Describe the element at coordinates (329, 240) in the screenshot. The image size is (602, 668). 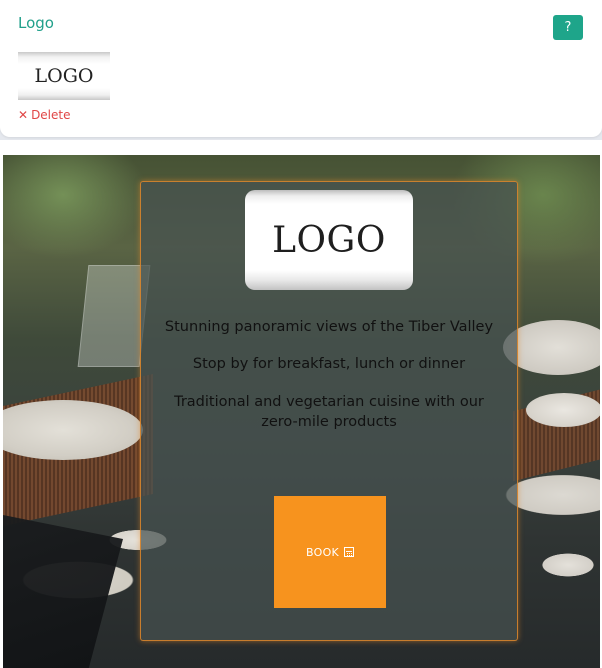
I see `hero-logo: LOGO` at that location.